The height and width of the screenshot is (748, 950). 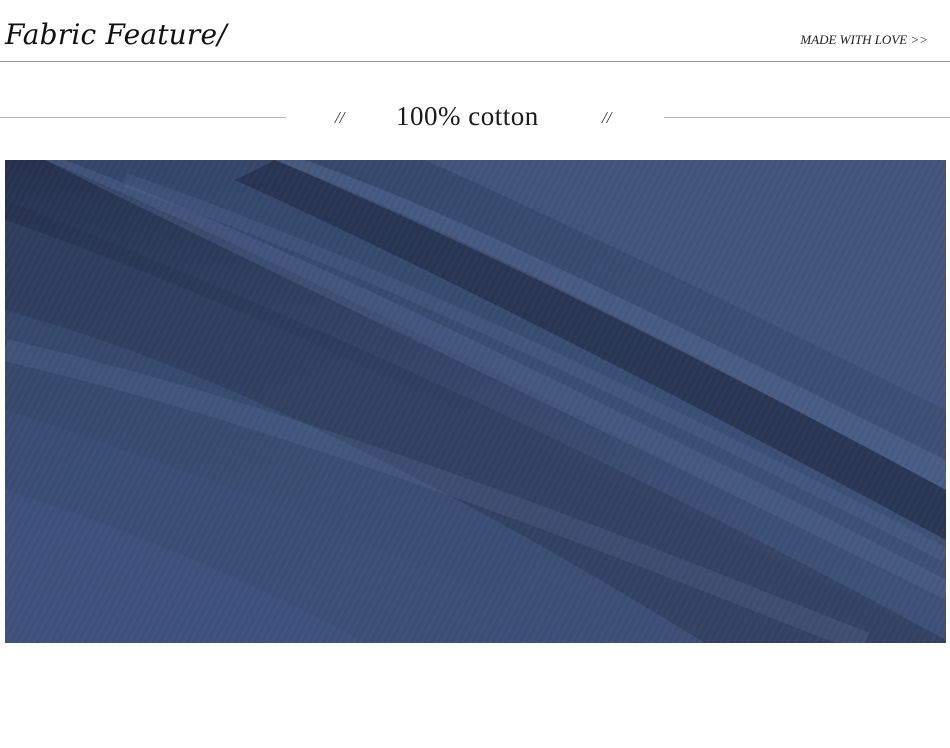 I want to click on heading-rule-left, so click(x=143, y=117).